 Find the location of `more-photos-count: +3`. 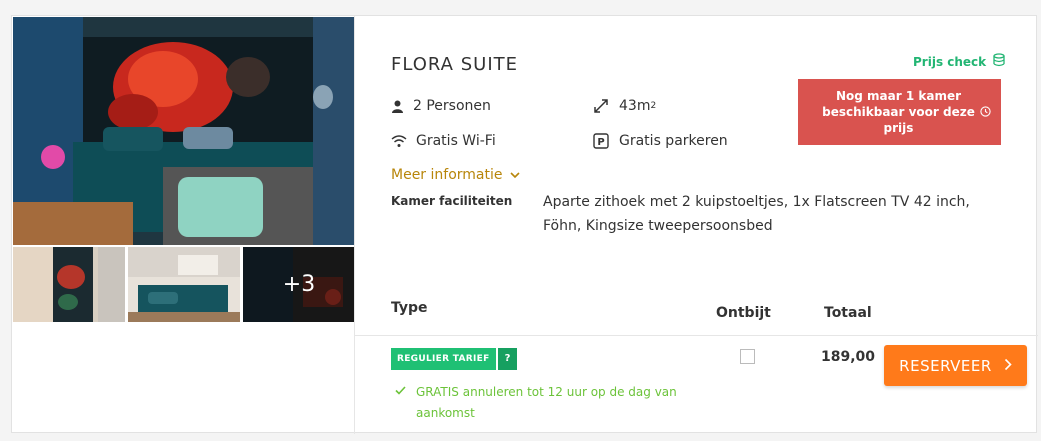

more-photos-count: +3 is located at coordinates (299, 284).